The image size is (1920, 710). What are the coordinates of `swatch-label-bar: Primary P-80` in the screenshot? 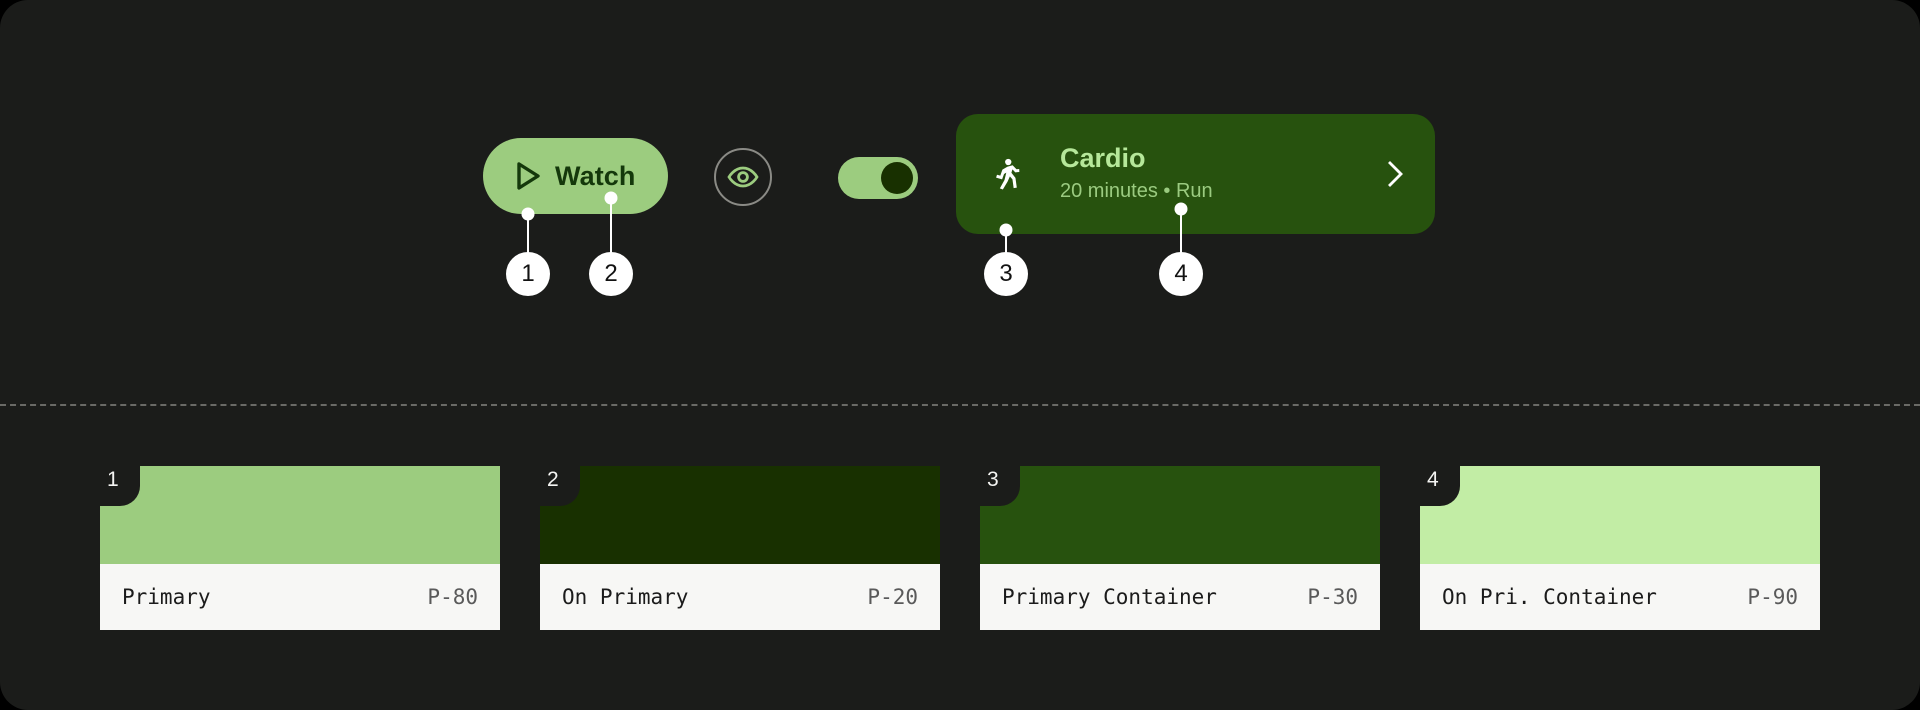 It's located at (300, 597).